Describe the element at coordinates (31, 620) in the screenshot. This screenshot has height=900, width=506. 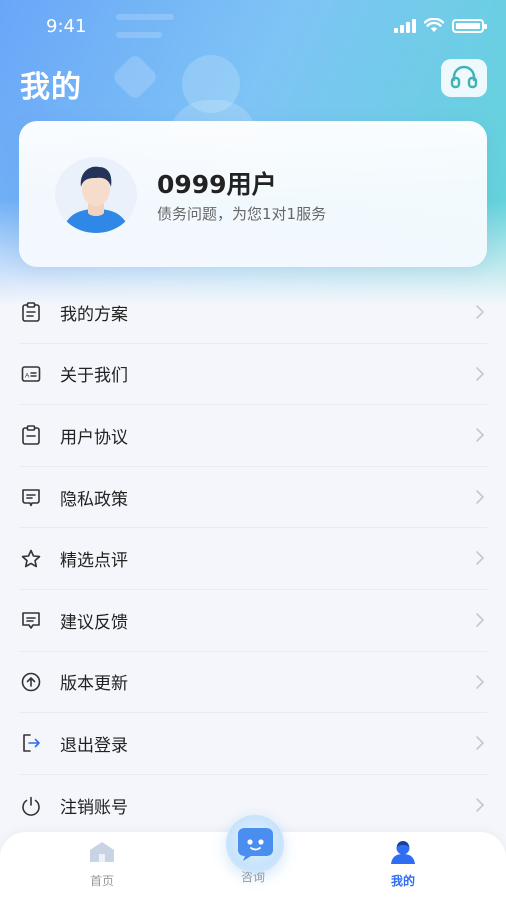
I see `feedback-icon` at that location.